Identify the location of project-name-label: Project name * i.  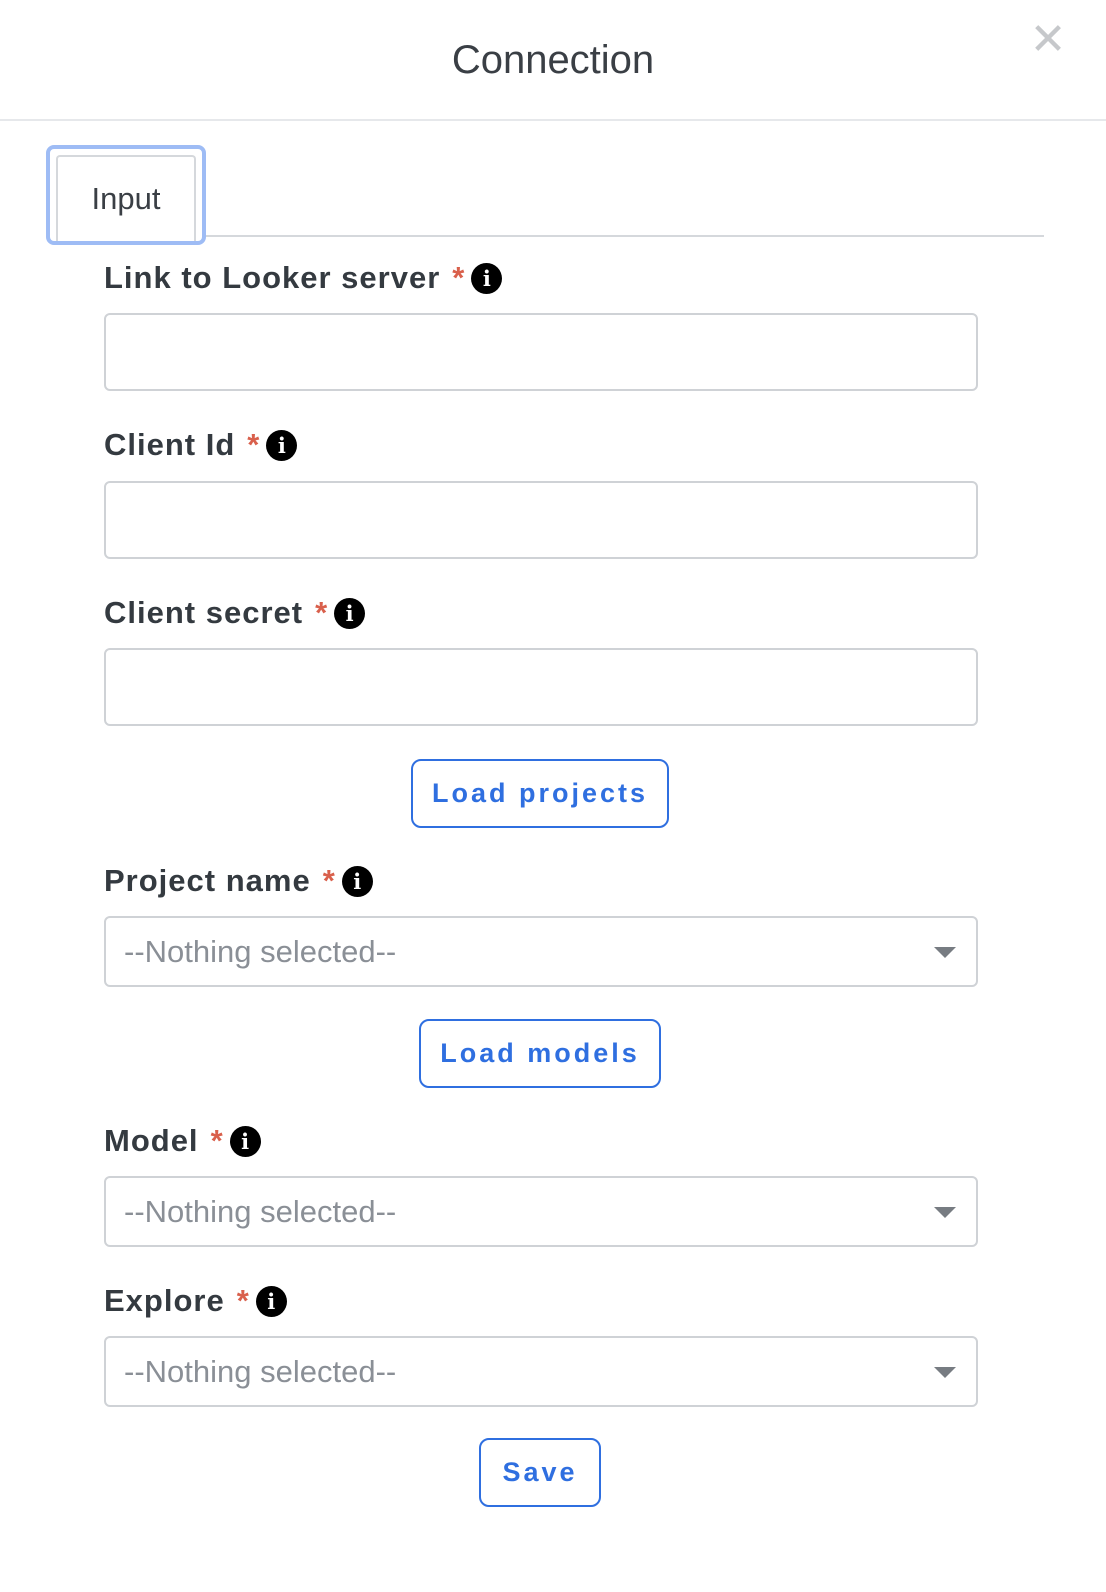
(238, 881).